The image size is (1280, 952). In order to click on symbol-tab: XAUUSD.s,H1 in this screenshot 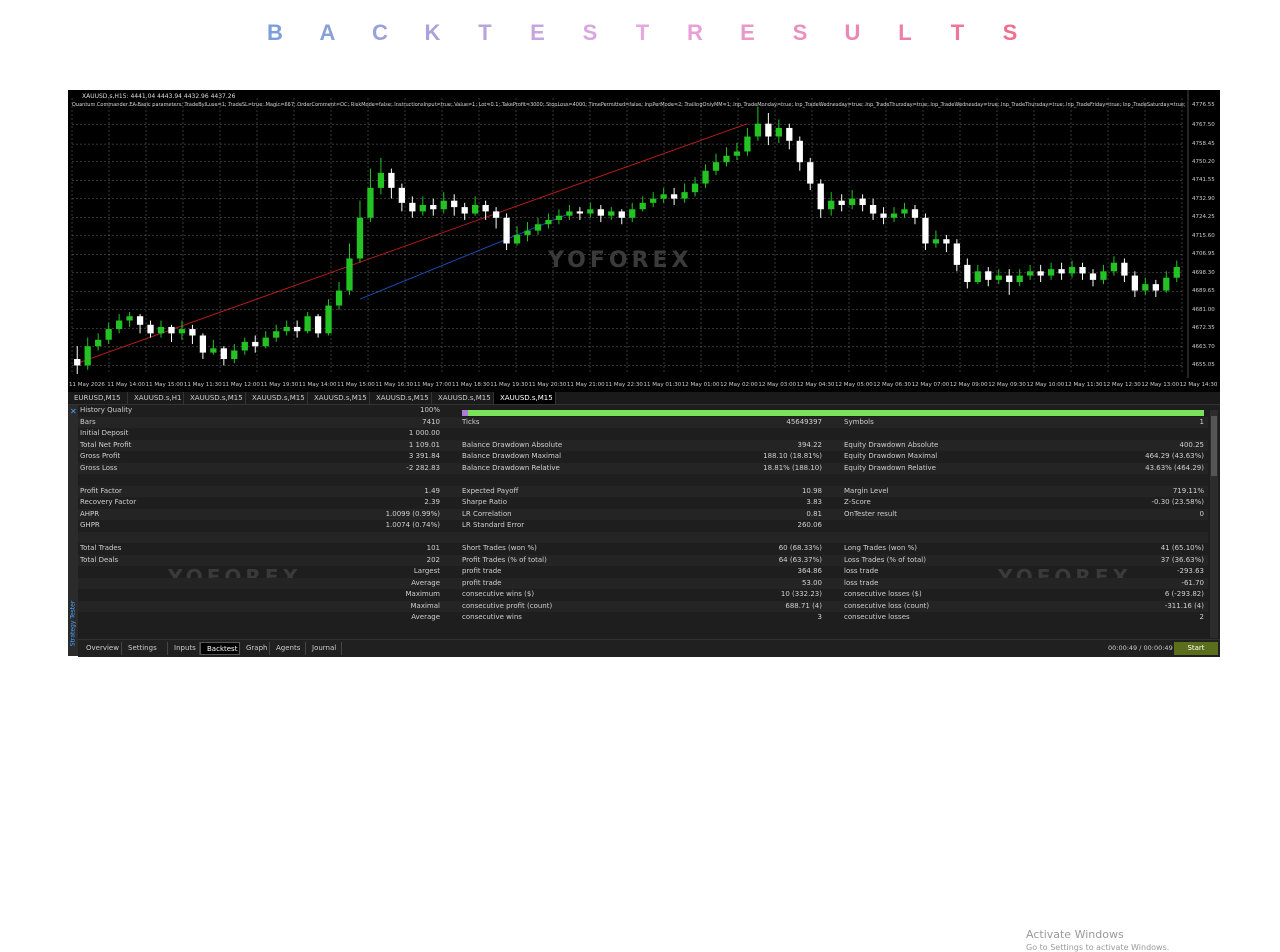, I will do `click(156, 398)`.